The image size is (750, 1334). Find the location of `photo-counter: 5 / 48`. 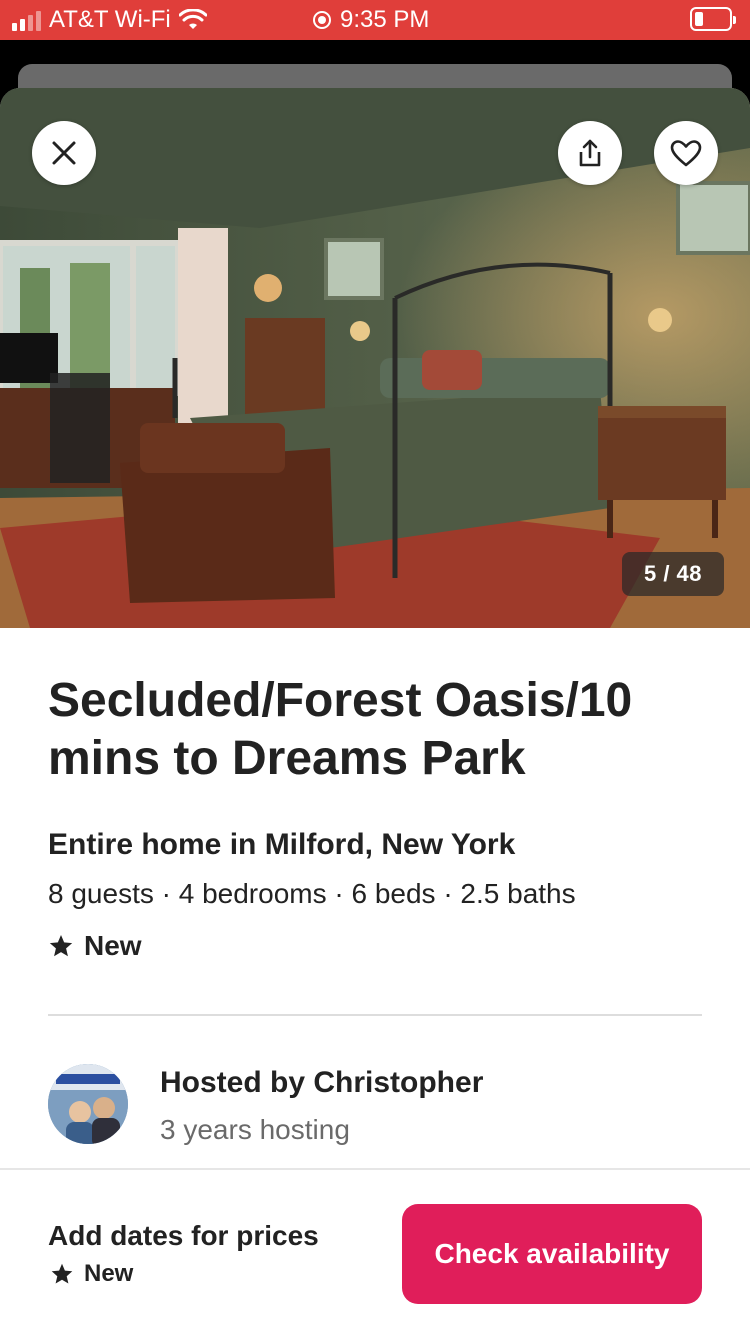

photo-counter: 5 / 48 is located at coordinates (673, 574).